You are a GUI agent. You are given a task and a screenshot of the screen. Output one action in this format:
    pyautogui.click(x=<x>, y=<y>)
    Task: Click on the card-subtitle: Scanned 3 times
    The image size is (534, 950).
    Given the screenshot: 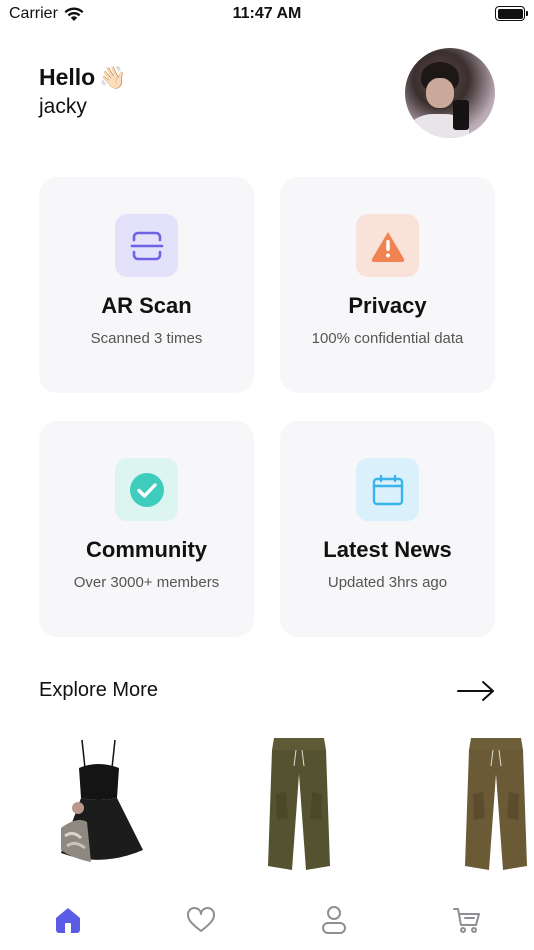 What is the action you would take?
    pyautogui.click(x=146, y=338)
    